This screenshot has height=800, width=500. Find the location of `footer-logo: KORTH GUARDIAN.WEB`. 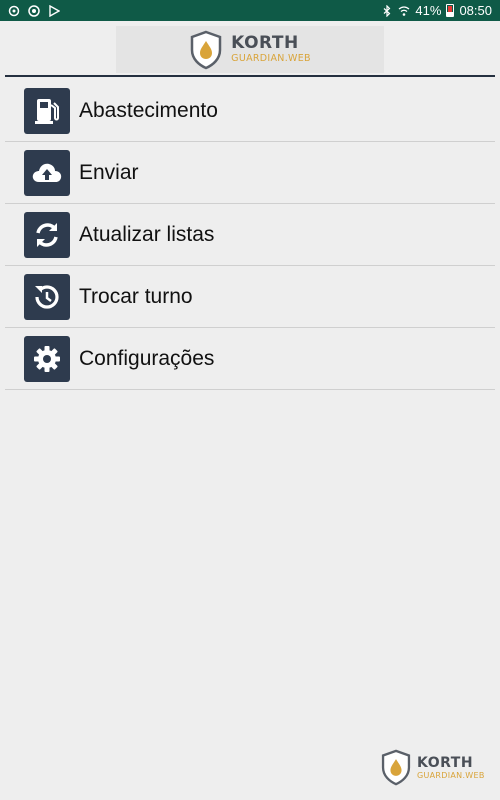

footer-logo: KORTH GUARDIAN.WEB is located at coordinates (432, 767).